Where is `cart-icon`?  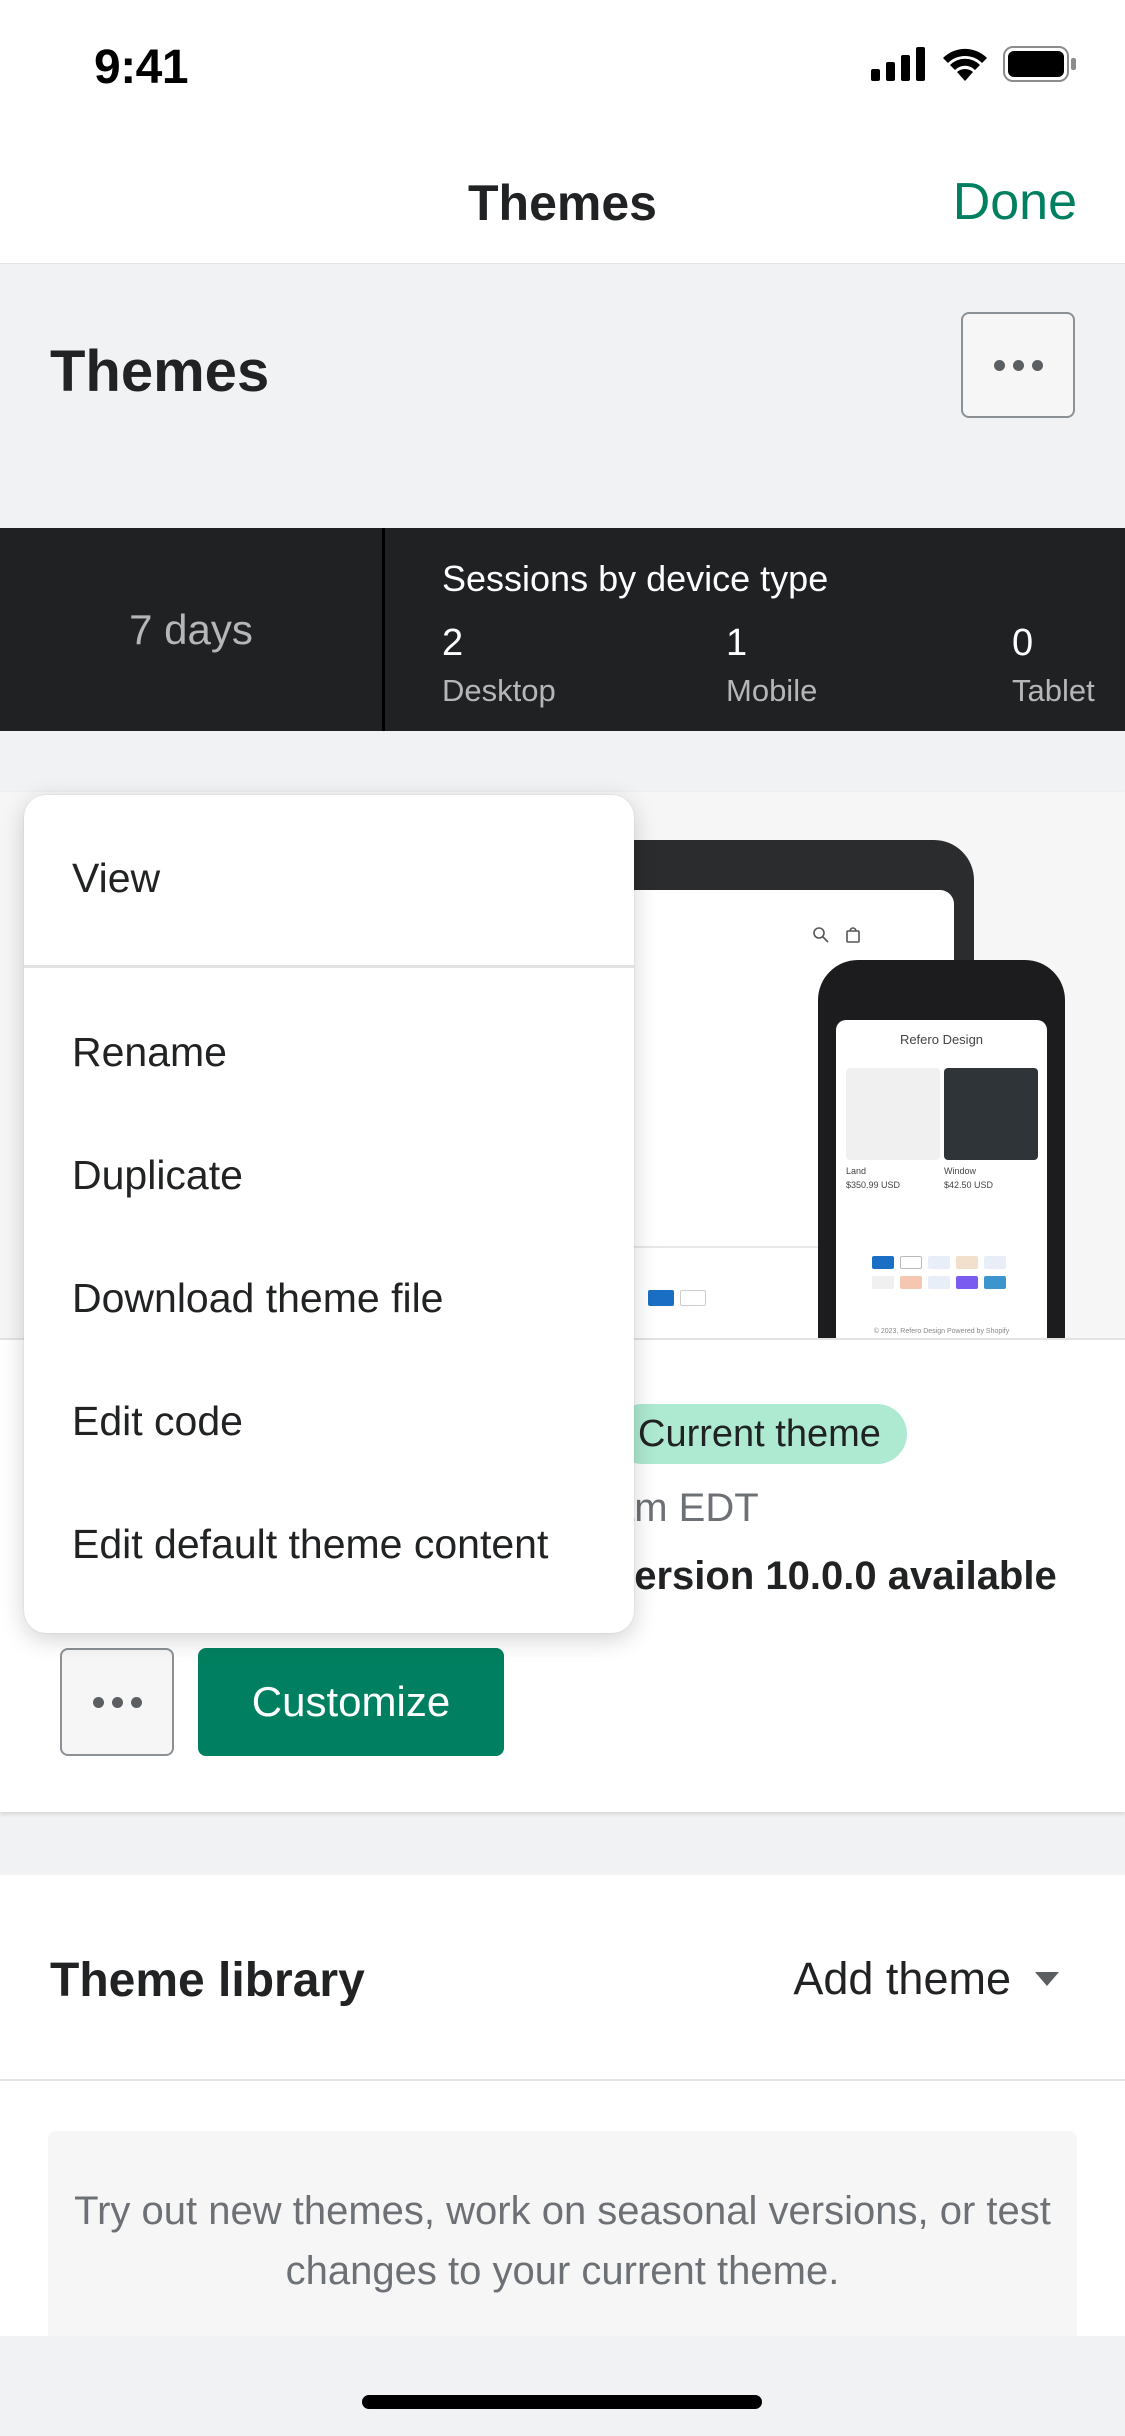 cart-icon is located at coordinates (853, 935).